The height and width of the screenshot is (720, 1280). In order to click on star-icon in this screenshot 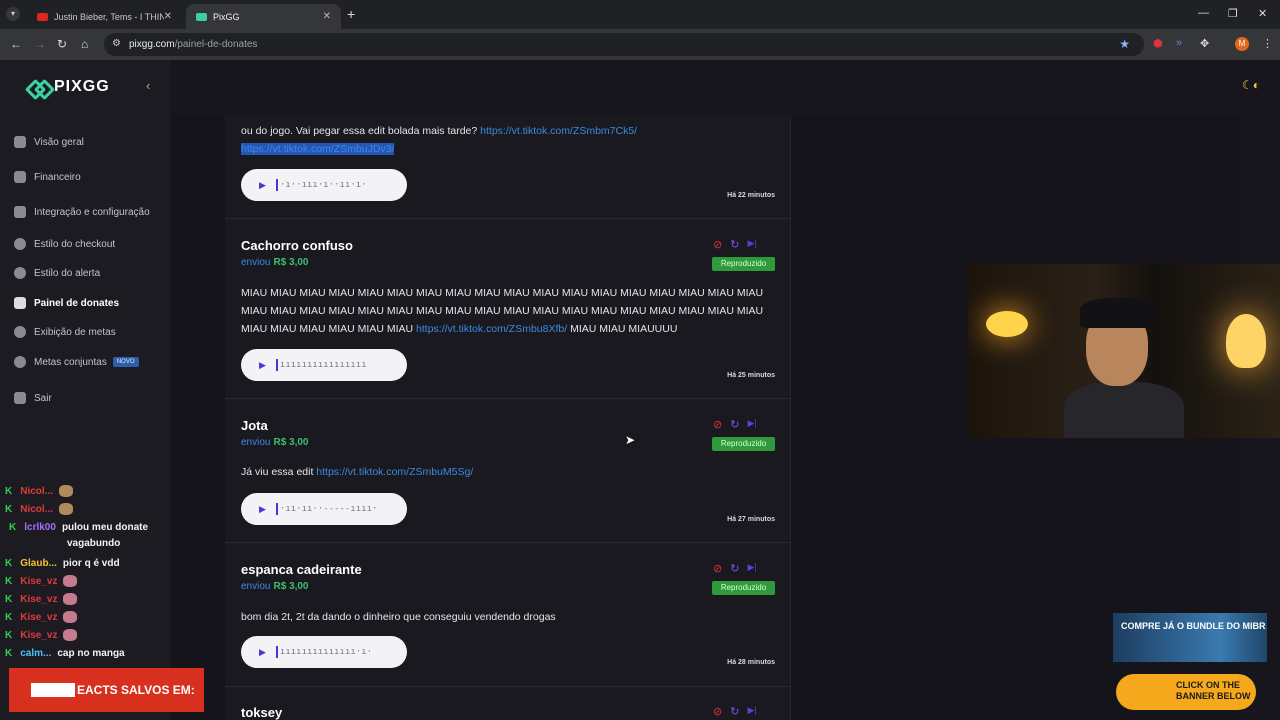, I will do `click(20, 332)`.